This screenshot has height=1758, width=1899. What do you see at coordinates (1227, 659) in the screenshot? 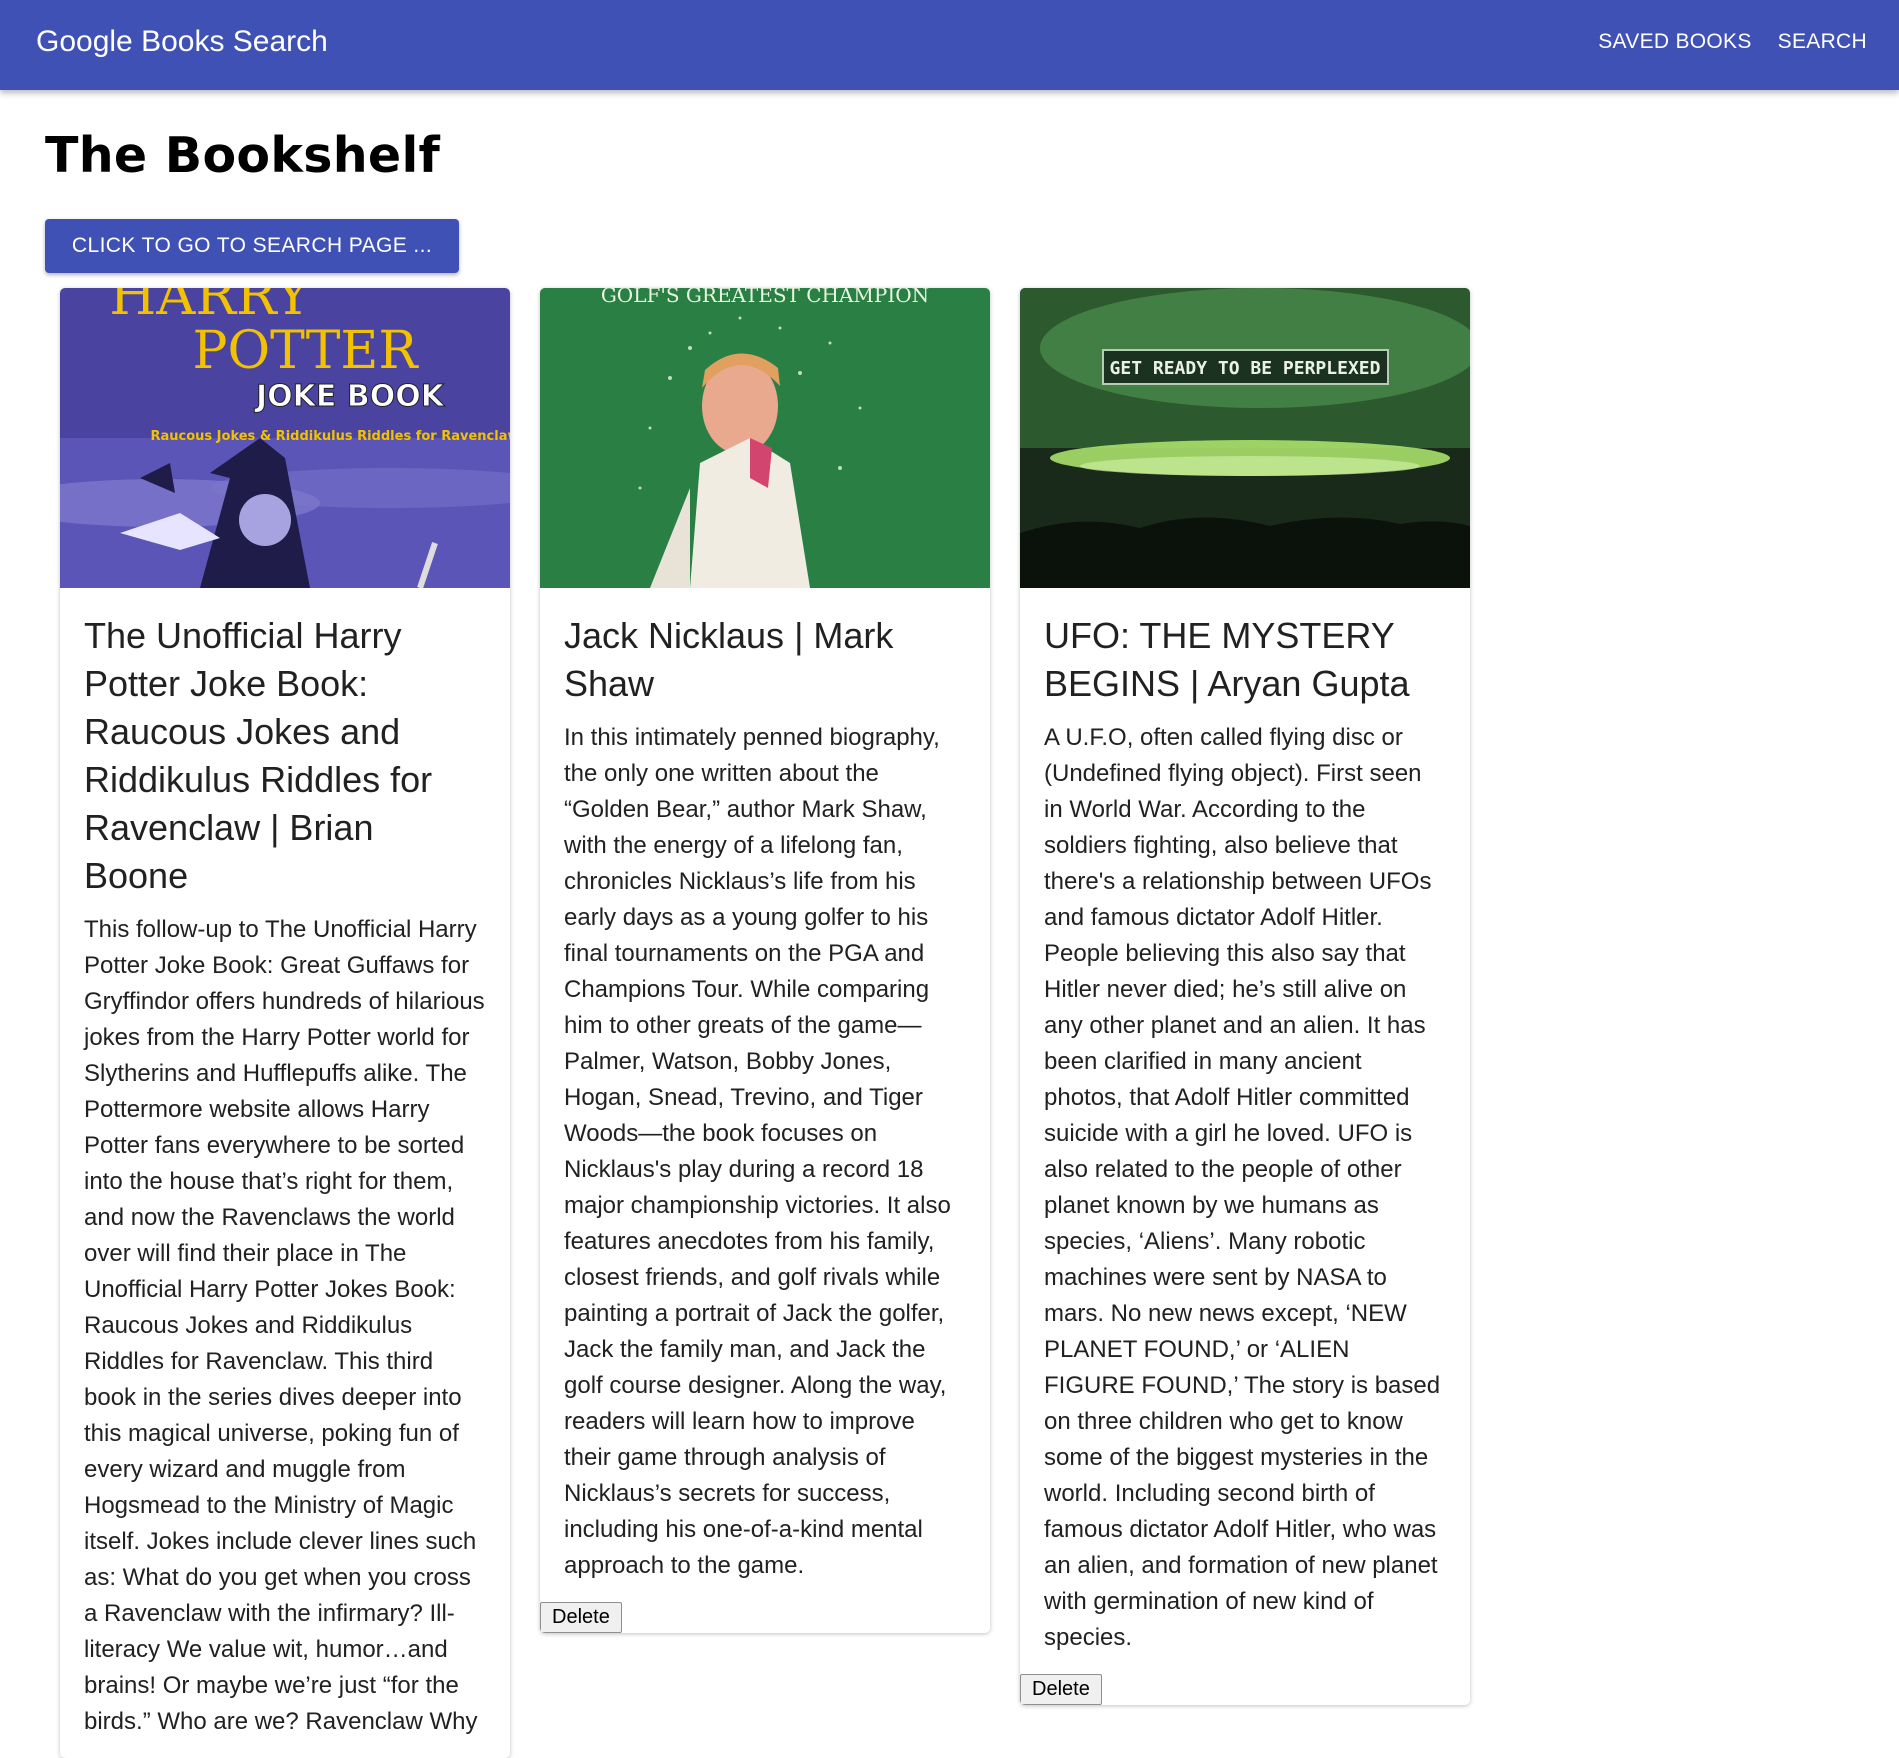
I see `book-title: UFO: THE MYSTERY BEGINS | Aryan Gupta` at bounding box center [1227, 659].